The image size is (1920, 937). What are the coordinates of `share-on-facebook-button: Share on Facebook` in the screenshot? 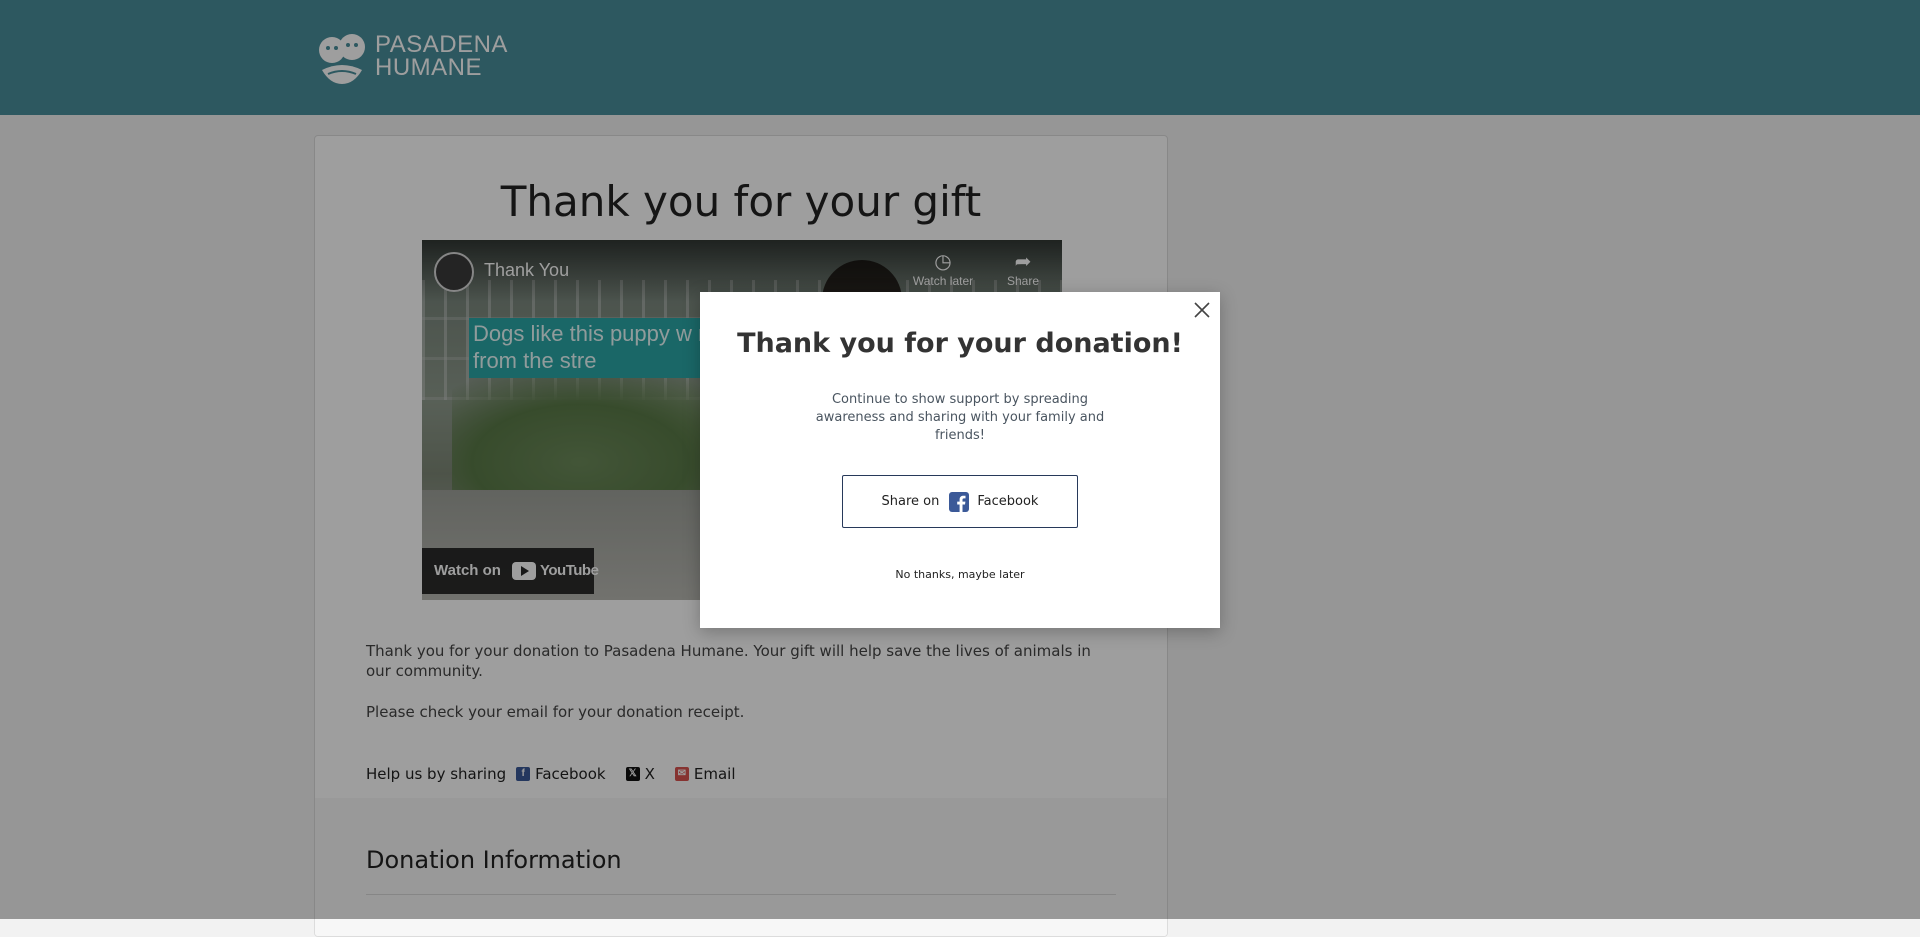 It's located at (960, 501).